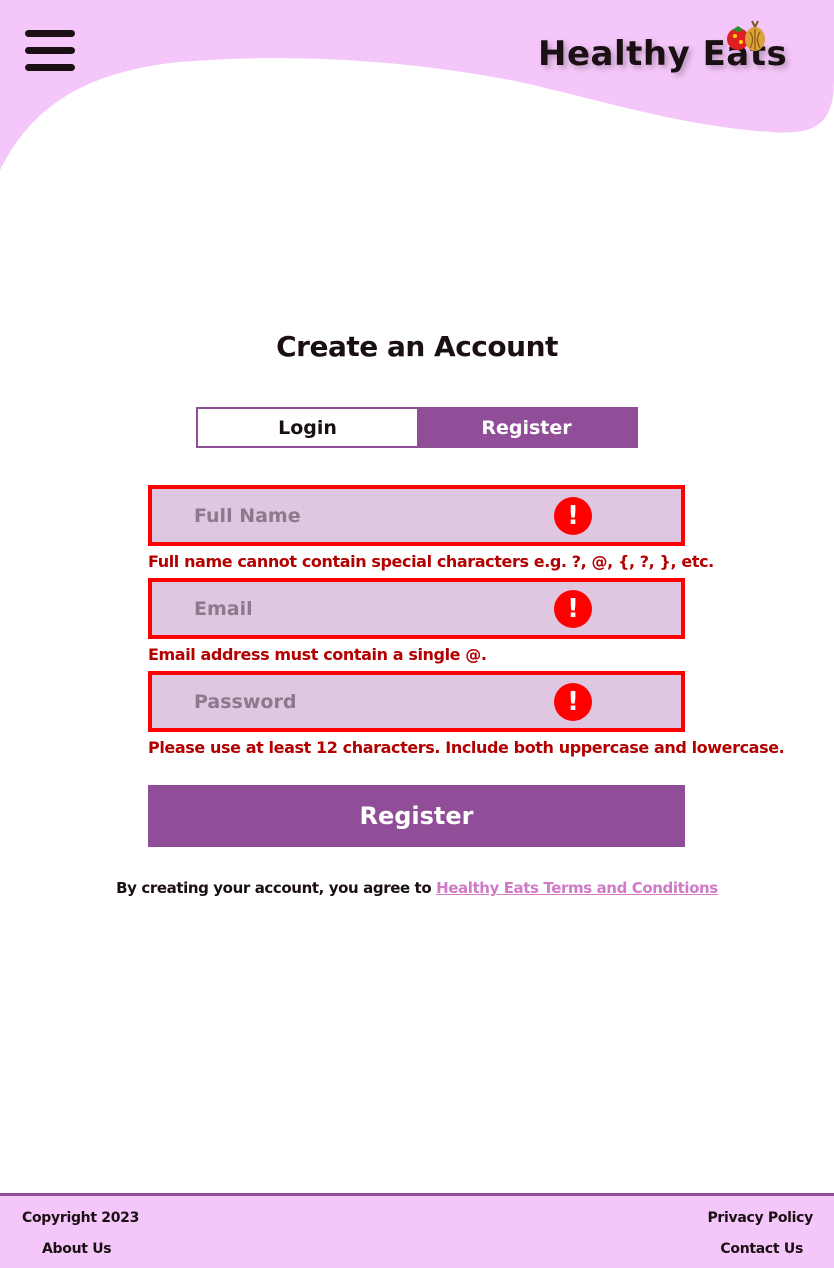 This screenshot has width=834, height=1268. Describe the element at coordinates (81, 1218) in the screenshot. I see `footer-copyright: Copyright 2023` at that location.